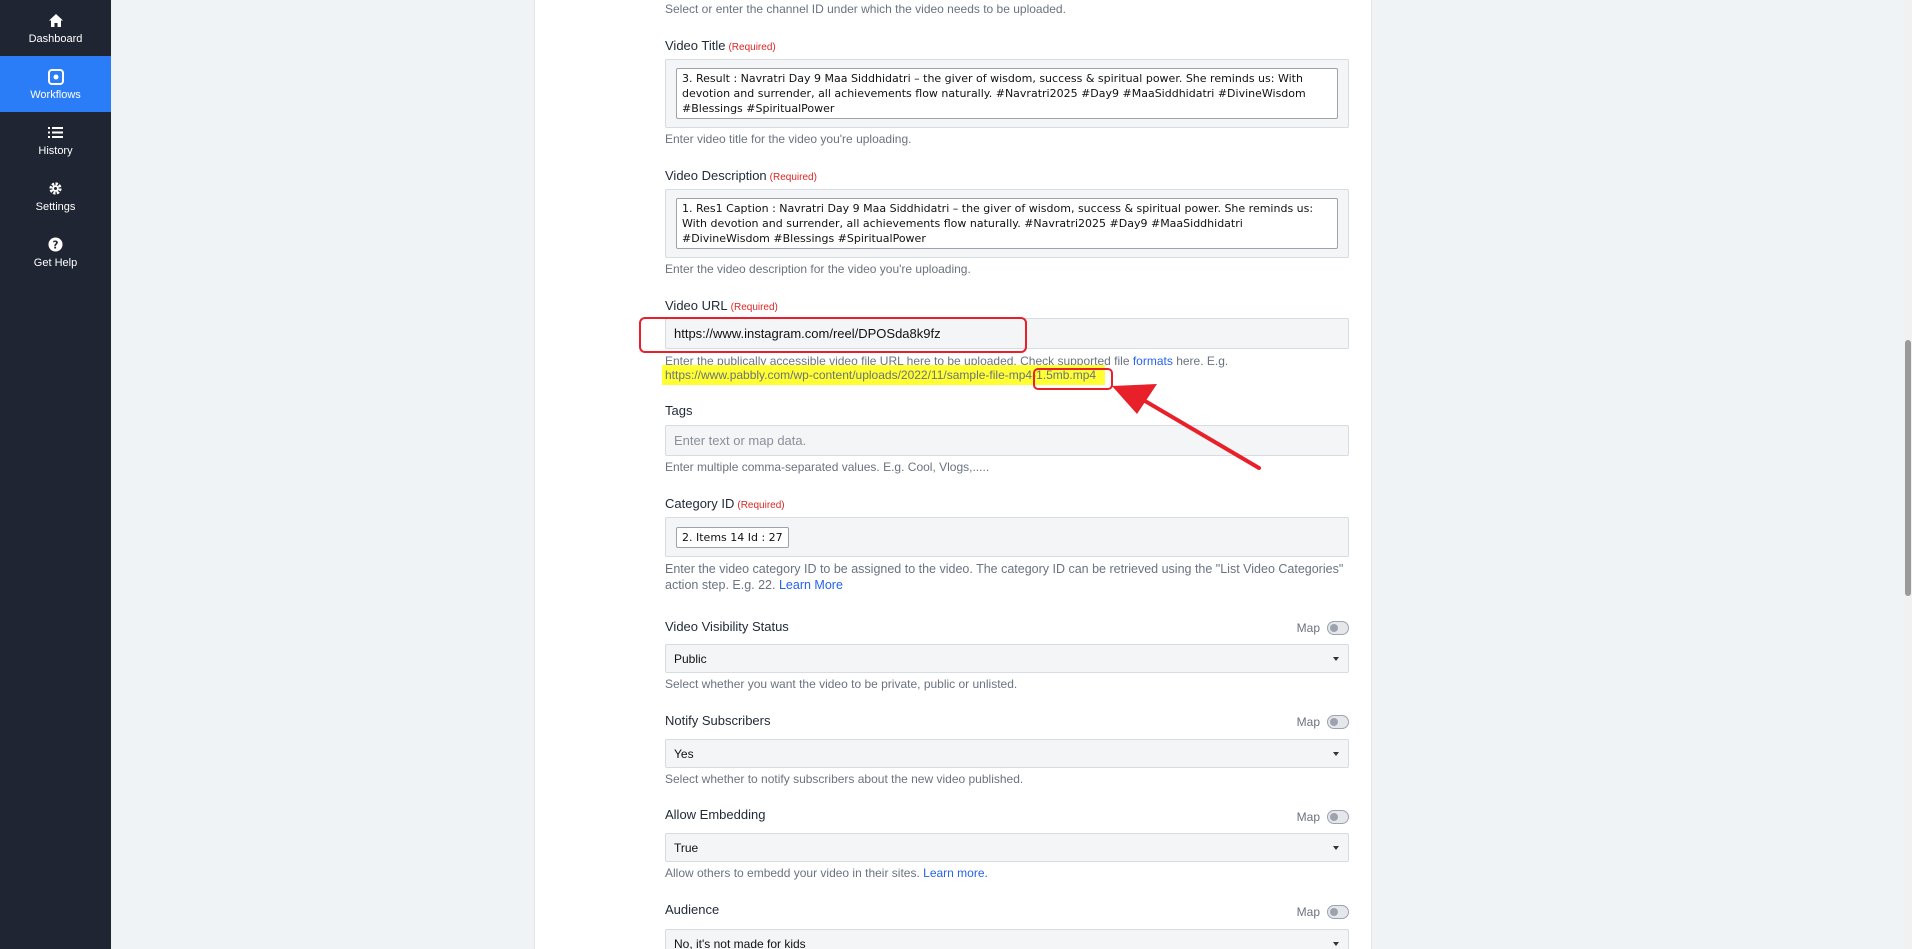 The image size is (1912, 949). Describe the element at coordinates (1073, 379) in the screenshot. I see `annotation-box-extension` at that location.